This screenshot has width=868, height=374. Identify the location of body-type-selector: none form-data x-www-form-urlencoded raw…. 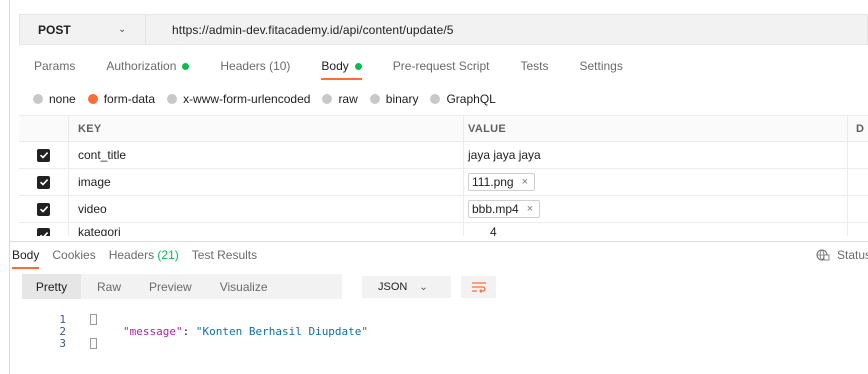
(270, 99).